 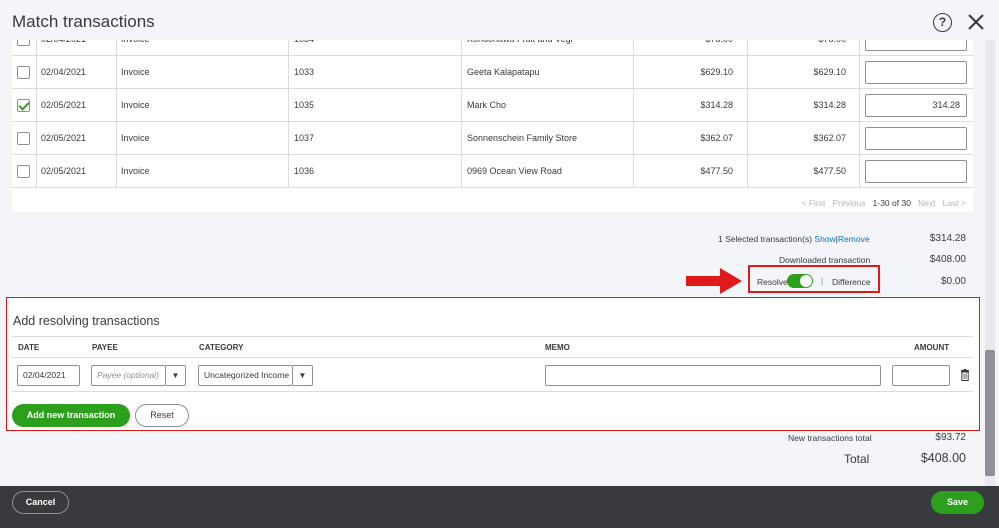 What do you see at coordinates (304, 138) in the screenshot?
I see `row-number: 1037` at bounding box center [304, 138].